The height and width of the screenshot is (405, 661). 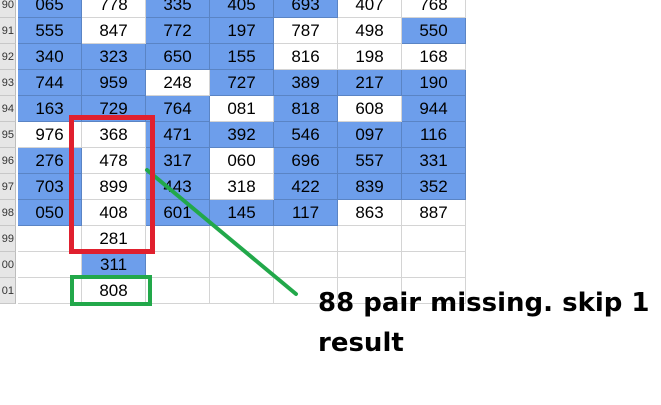 What do you see at coordinates (50, 213) in the screenshot?
I see `grid-cell: 050` at bounding box center [50, 213].